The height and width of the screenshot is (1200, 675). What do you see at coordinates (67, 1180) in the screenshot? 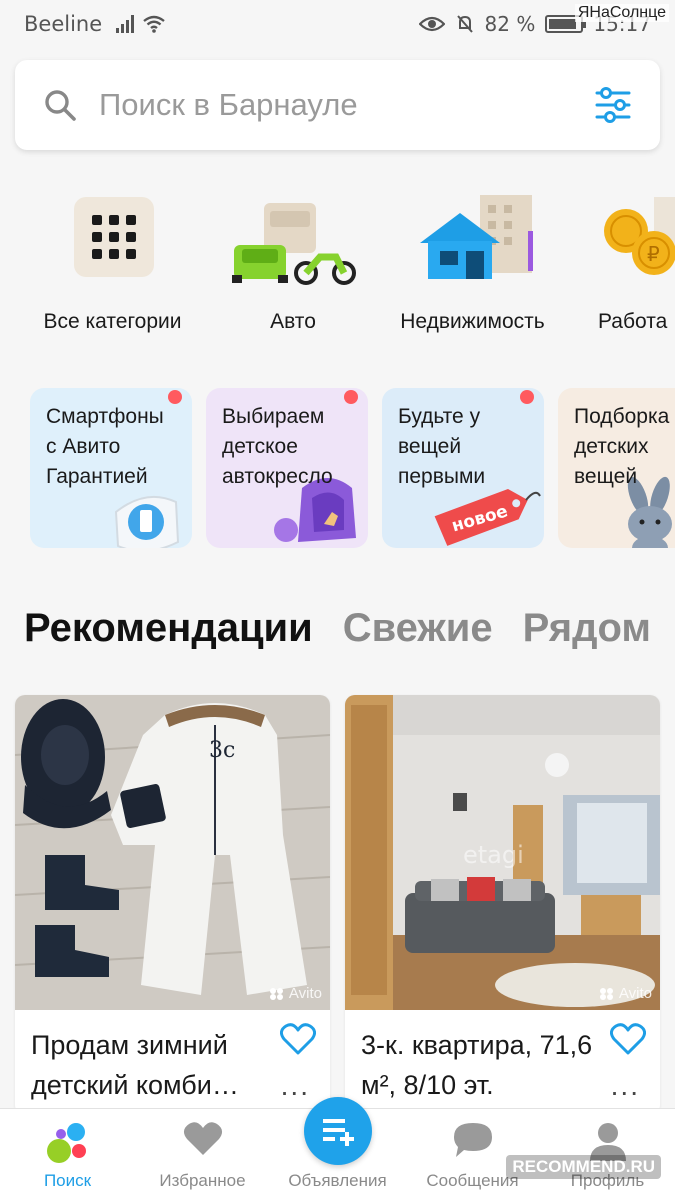
I see `nav-label: Поиск` at bounding box center [67, 1180].